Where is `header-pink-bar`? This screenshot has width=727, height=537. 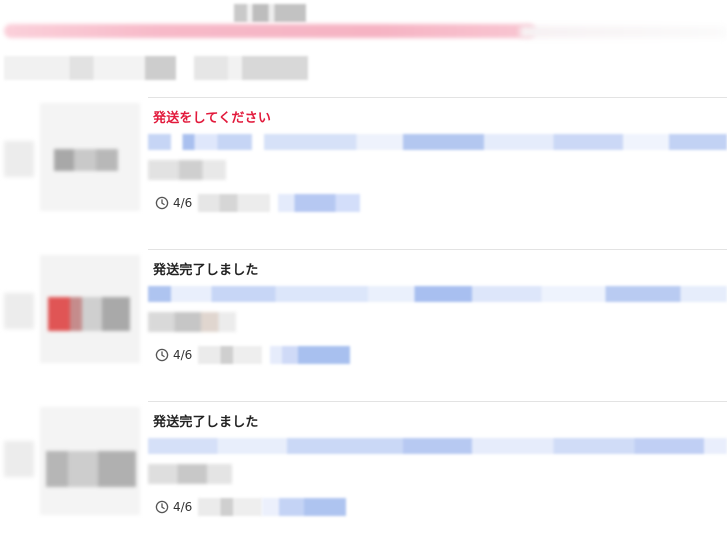
header-pink-bar is located at coordinates (270, 31).